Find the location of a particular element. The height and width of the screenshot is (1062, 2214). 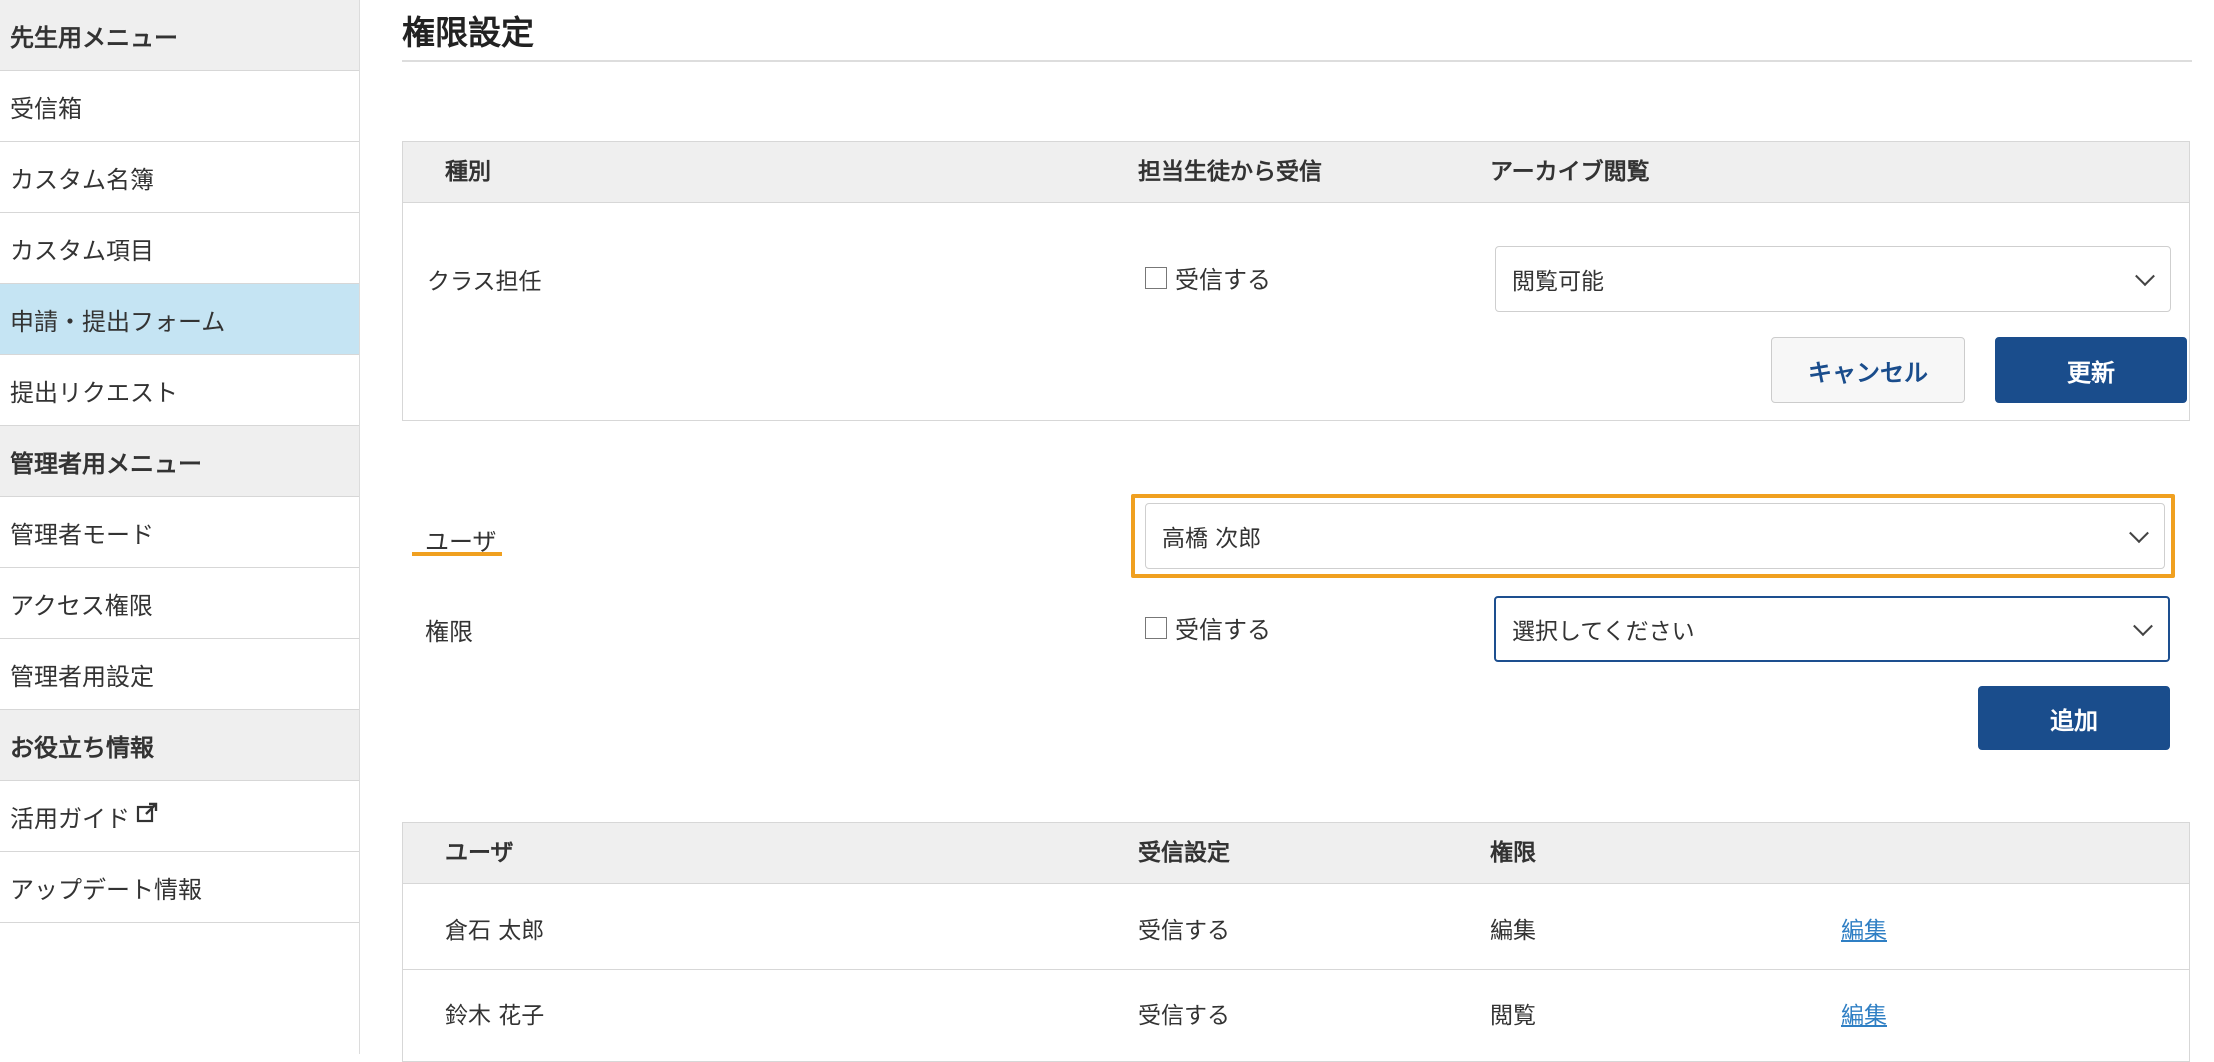

sidebar-item-access-permissions: アクセス権限 is located at coordinates (179, 603).